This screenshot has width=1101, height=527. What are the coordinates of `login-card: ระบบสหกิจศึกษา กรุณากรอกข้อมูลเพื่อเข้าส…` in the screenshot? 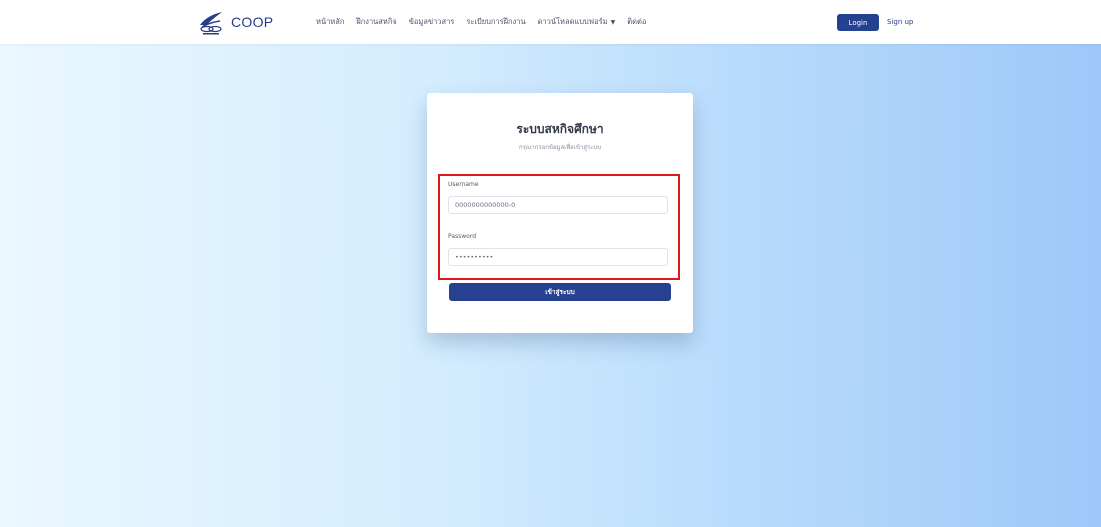 It's located at (560, 213).